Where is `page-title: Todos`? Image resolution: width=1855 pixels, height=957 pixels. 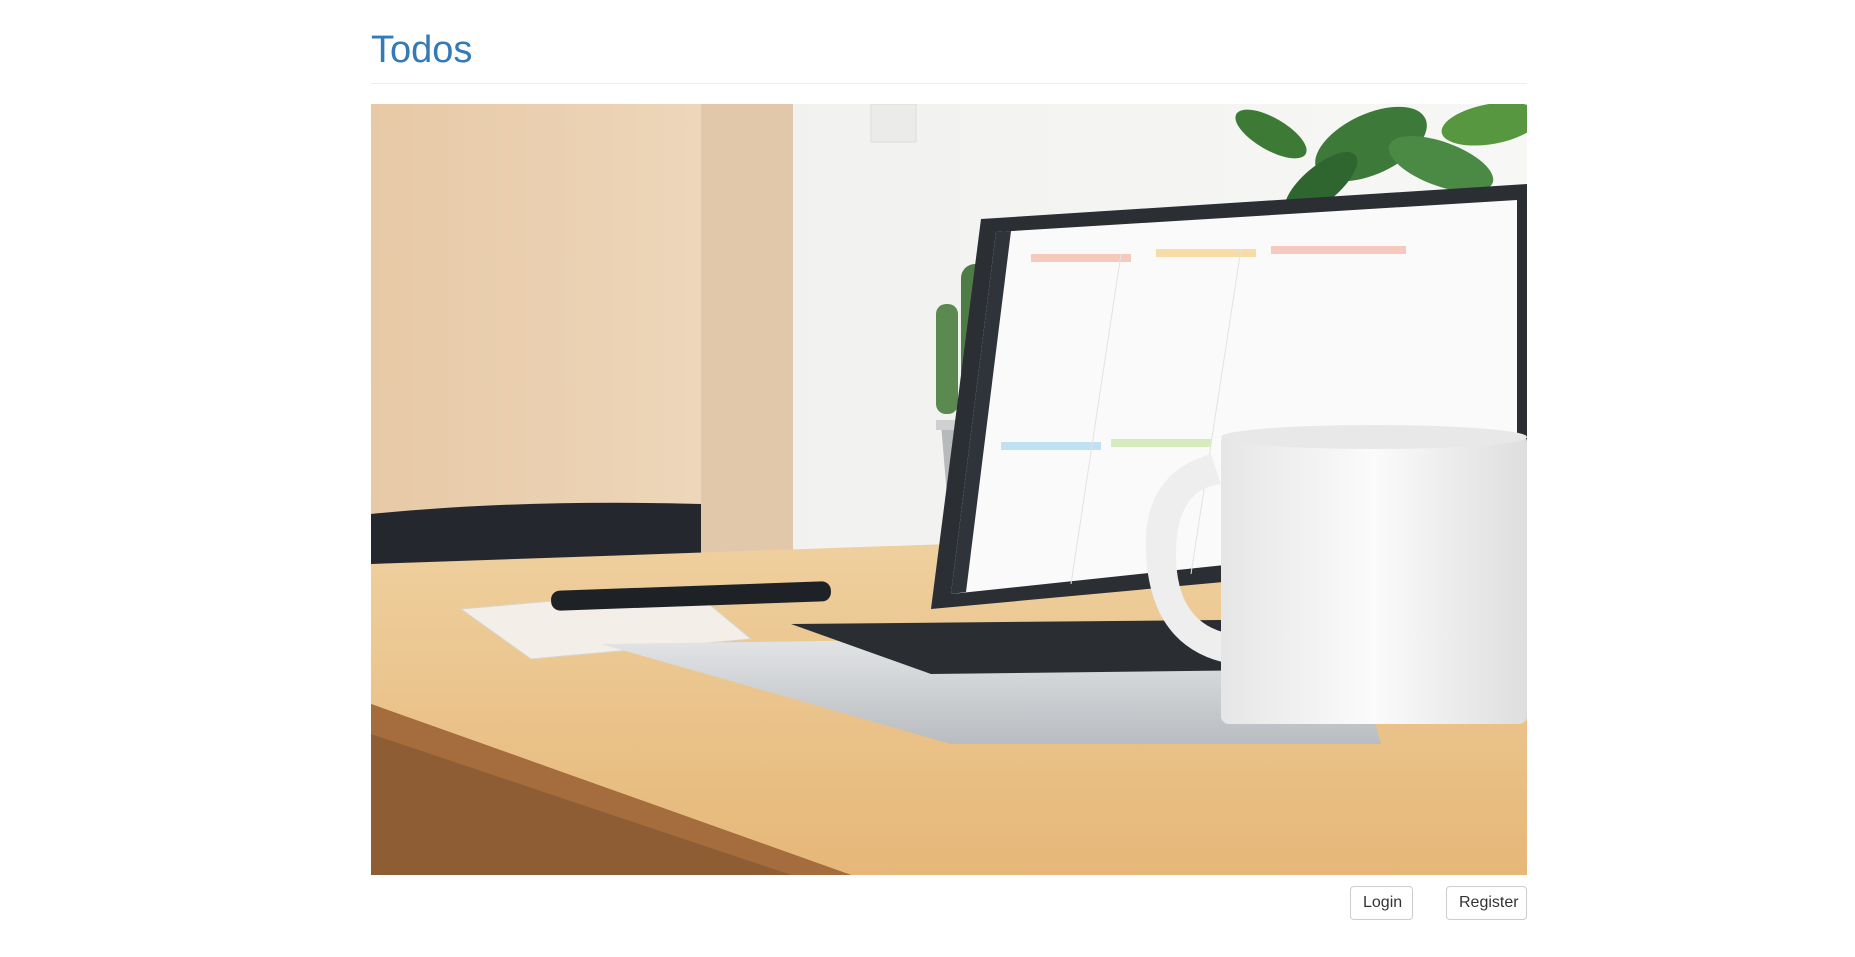
page-title: Todos is located at coordinates (422, 50).